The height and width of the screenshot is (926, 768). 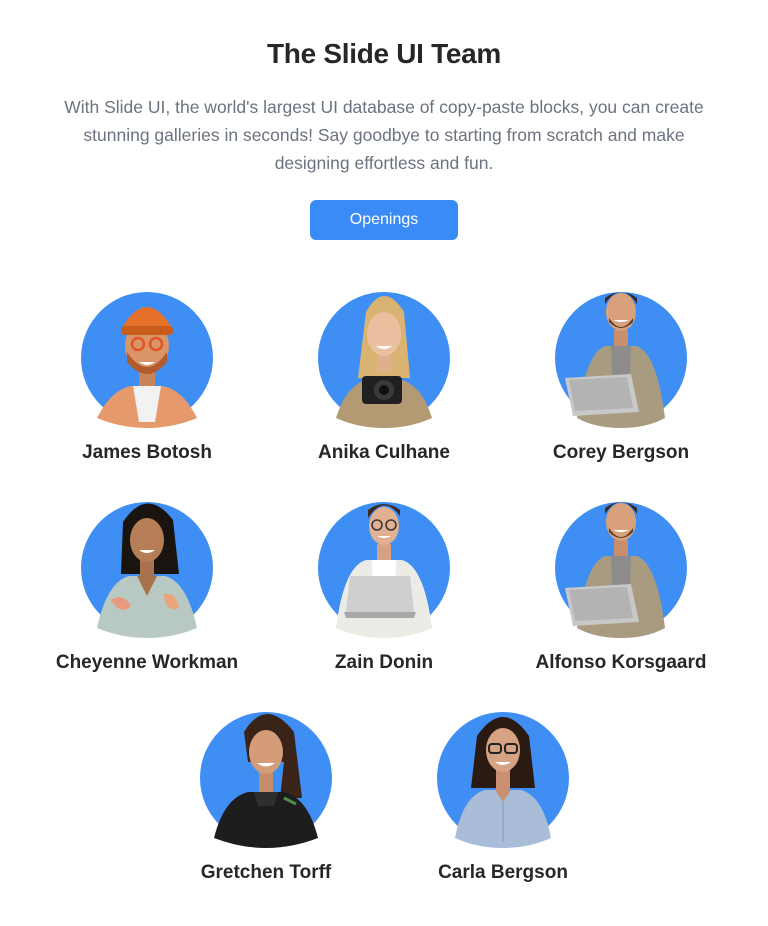 I want to click on openings-button: Openings, so click(x=384, y=220).